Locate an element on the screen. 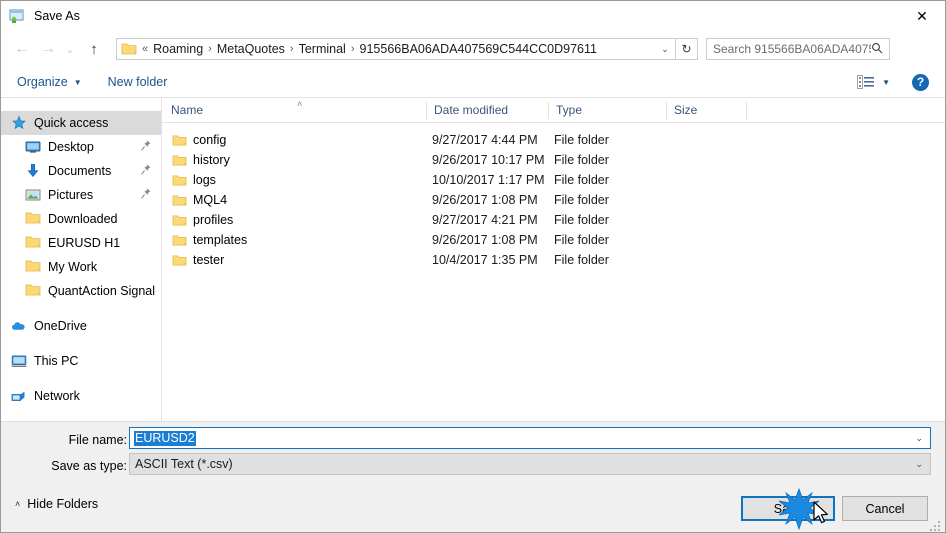  sidebar-item-quantaction-signal: QuantAction Signal is located at coordinates (81, 291).